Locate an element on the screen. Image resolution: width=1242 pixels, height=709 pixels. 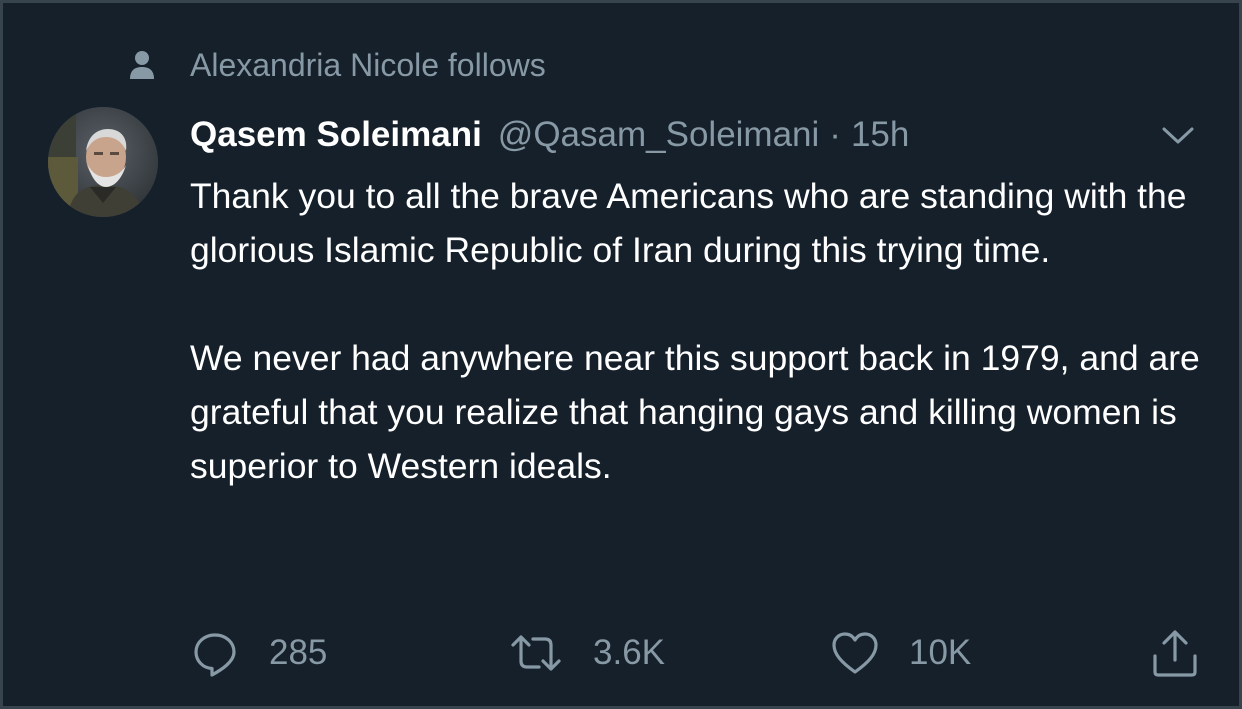
social-context: Alexandria Nicole follows is located at coordinates (335, 65).